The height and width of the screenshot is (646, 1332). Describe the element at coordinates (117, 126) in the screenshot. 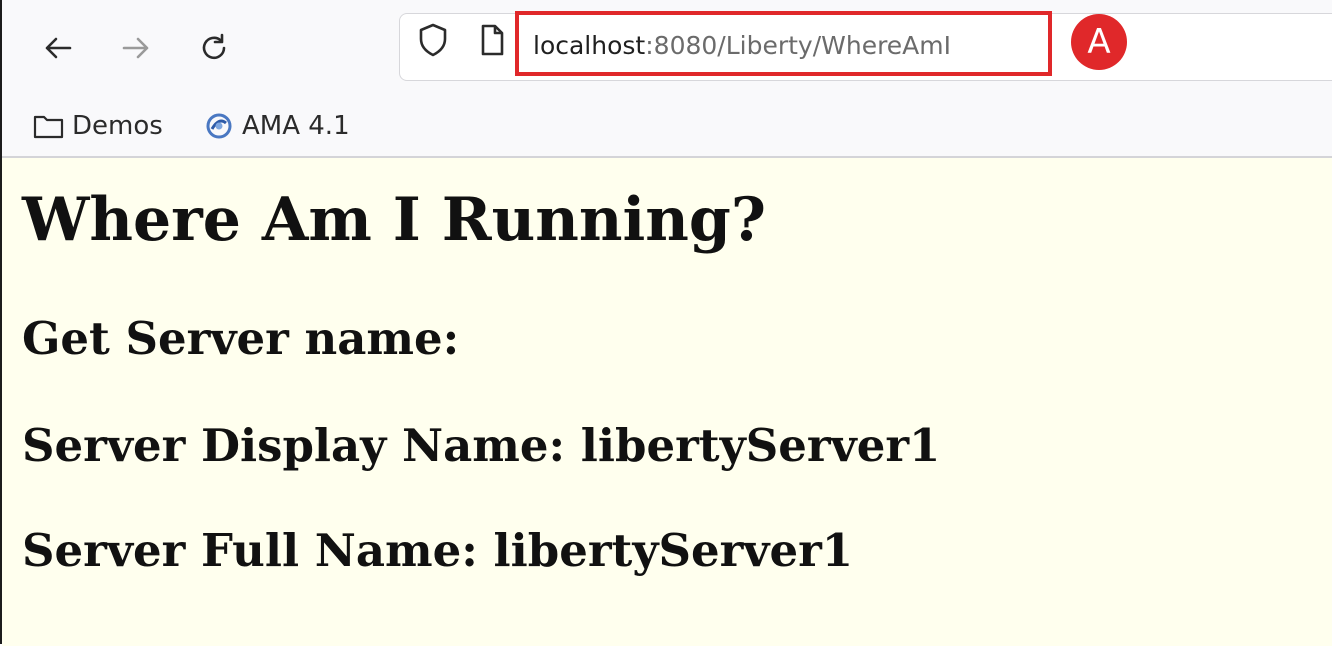

I see `bookmark-label: Demos` at that location.